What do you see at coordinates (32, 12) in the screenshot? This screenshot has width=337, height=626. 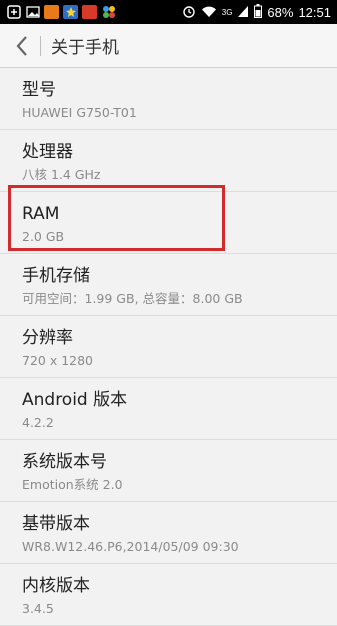 I see `image-icon` at bounding box center [32, 12].